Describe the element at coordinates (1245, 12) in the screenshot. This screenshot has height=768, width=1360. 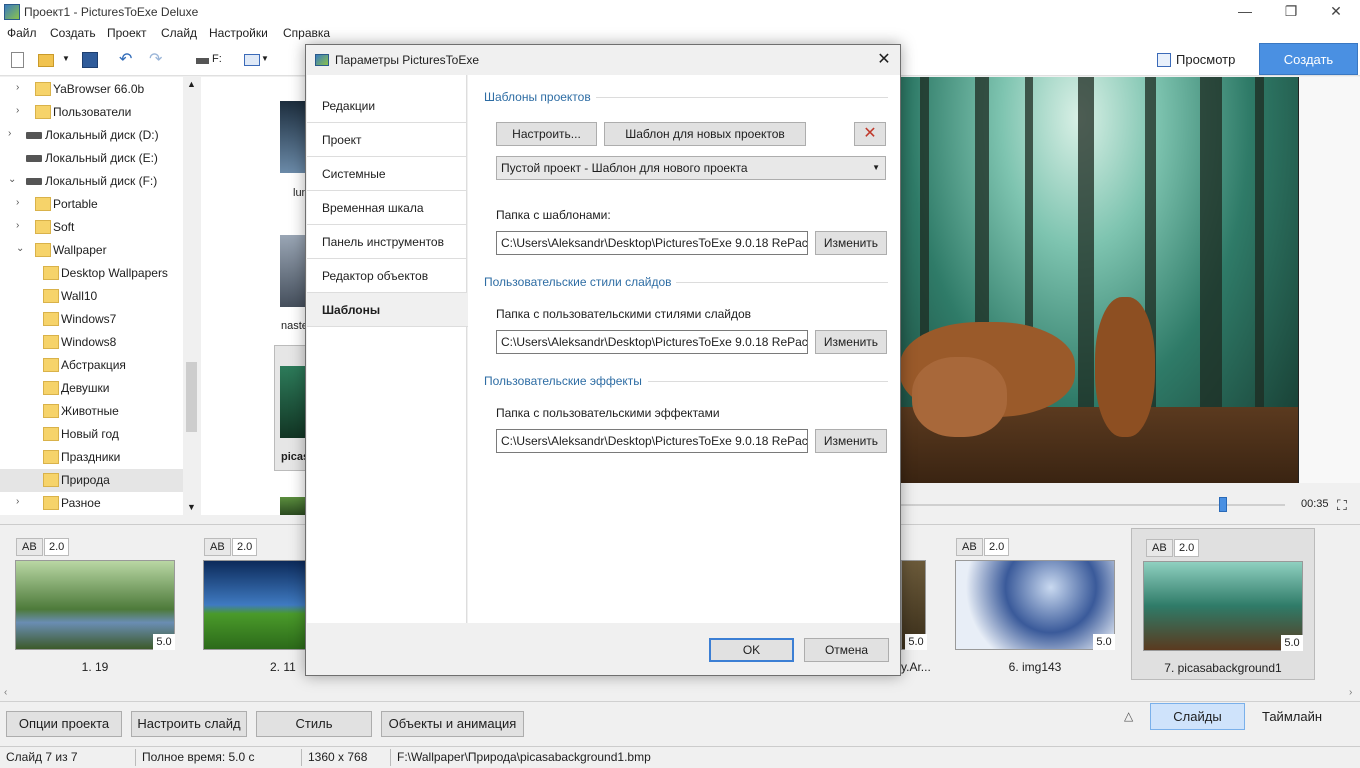
I see `minimize-button: —` at that location.